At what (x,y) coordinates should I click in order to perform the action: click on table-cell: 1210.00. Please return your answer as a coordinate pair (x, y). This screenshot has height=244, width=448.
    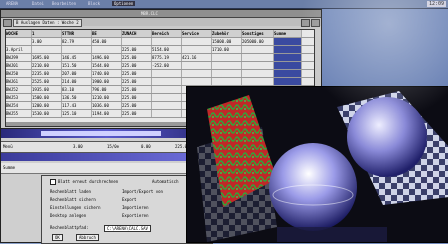
    Looking at the image, I should click on (107, 97).